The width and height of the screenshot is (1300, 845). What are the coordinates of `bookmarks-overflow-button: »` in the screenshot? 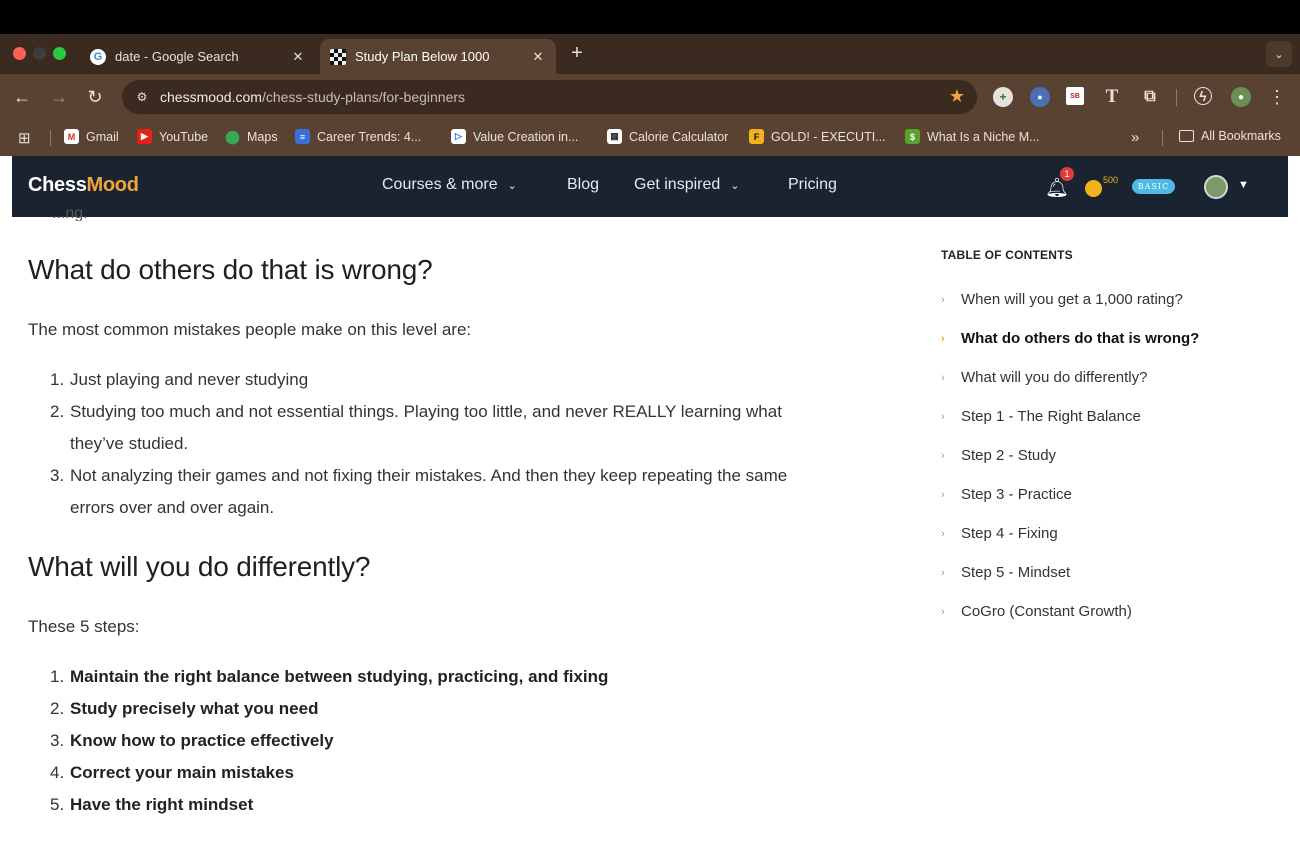 It's located at (1135, 137).